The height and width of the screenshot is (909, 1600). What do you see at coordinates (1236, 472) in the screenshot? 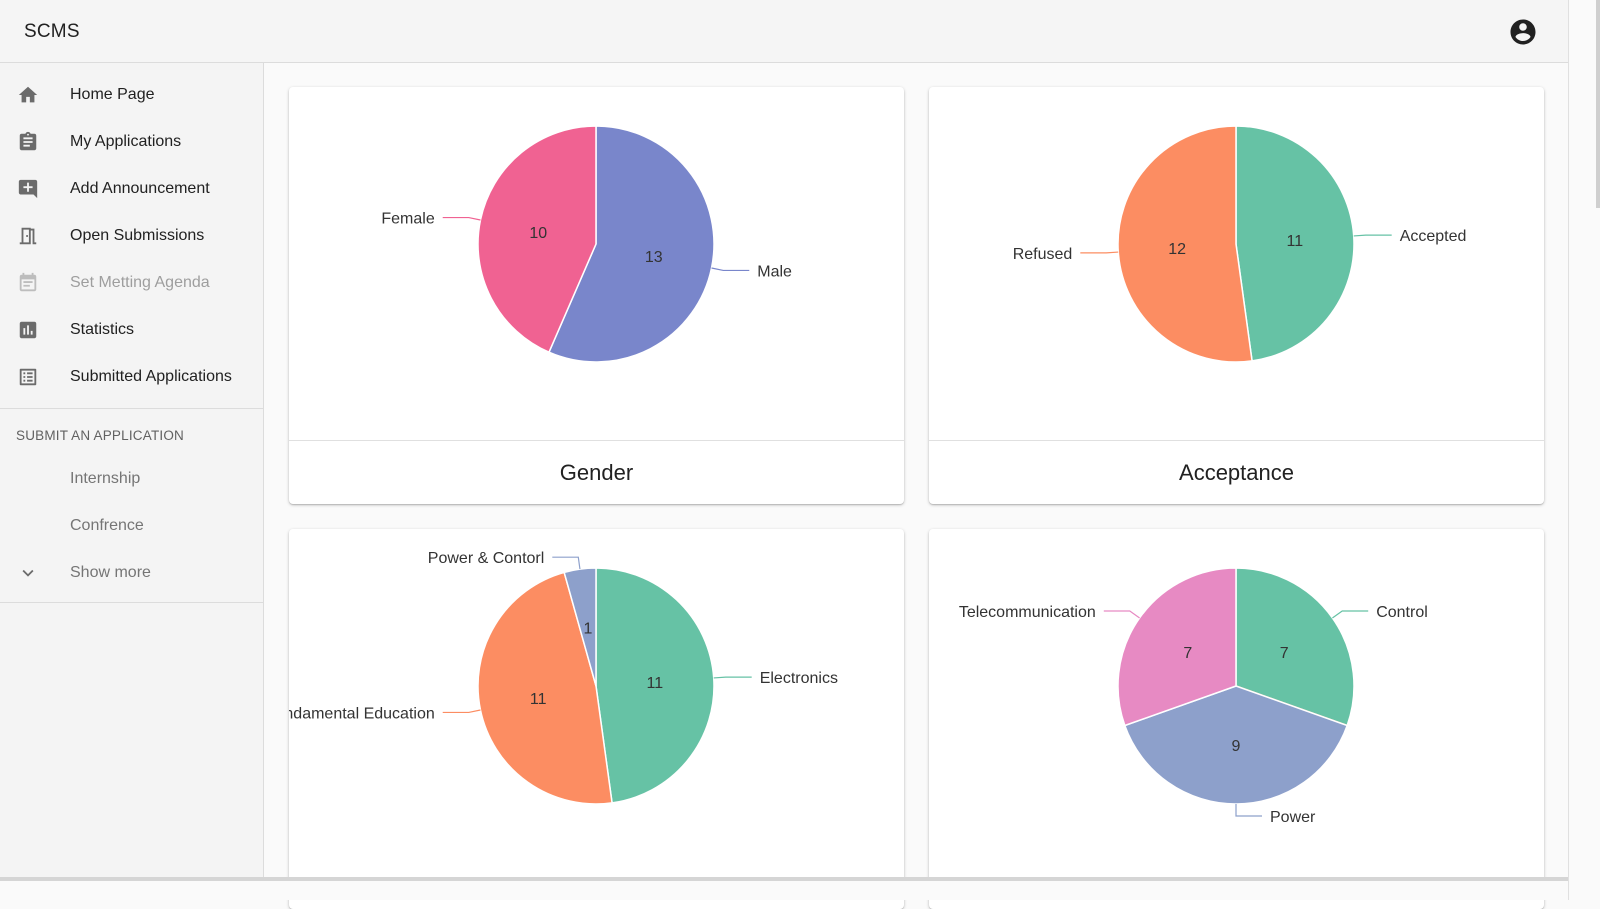
I see `chart-title: Acceptance` at bounding box center [1236, 472].